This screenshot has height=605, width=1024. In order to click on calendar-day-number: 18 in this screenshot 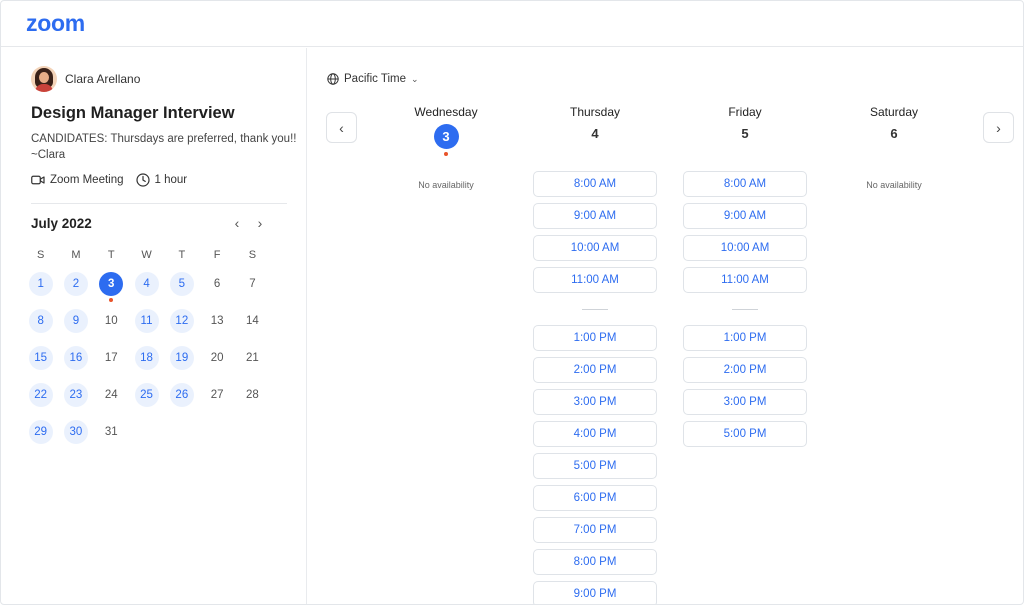, I will do `click(146, 357)`.